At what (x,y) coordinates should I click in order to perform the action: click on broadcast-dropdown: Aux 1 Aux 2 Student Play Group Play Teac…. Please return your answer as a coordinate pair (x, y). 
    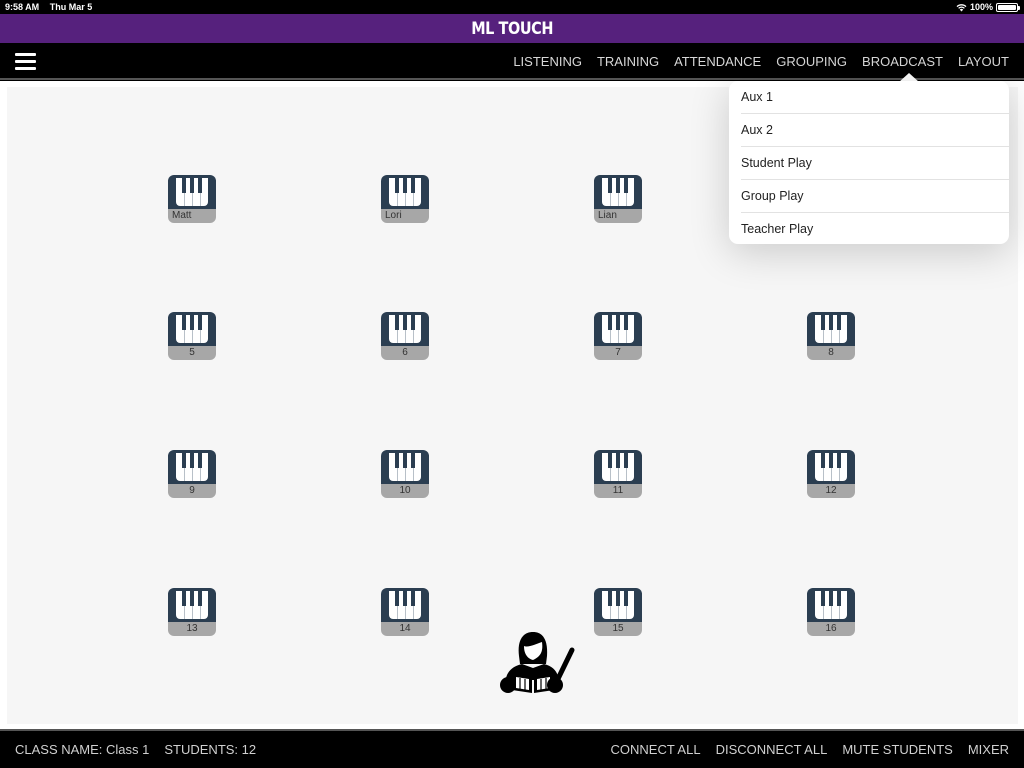
    Looking at the image, I should click on (869, 162).